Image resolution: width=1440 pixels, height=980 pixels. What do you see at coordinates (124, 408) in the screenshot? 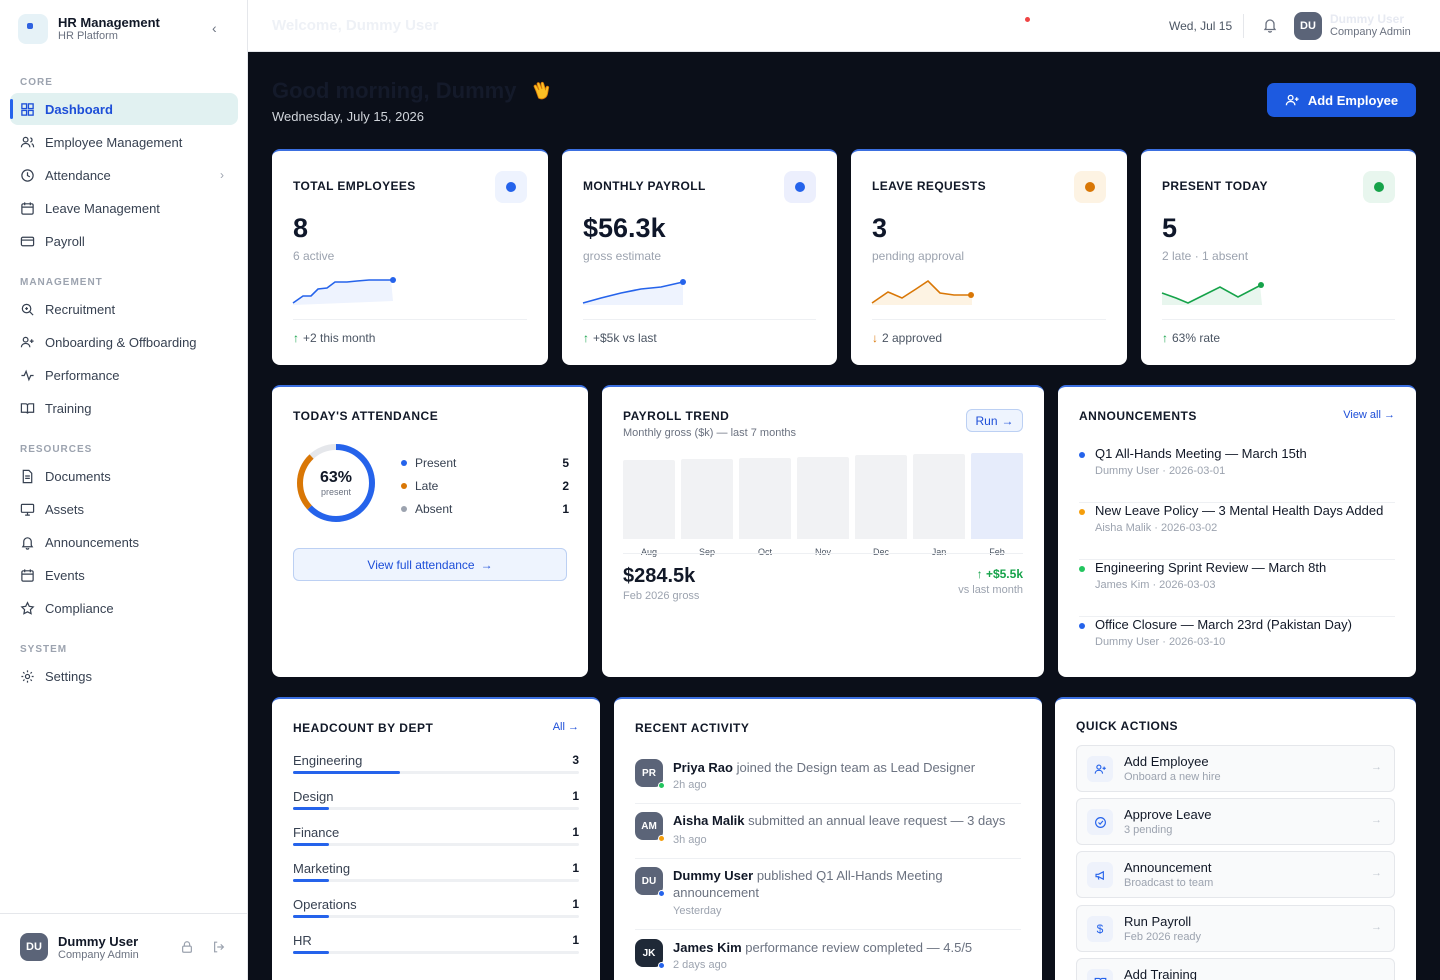
I see `sidebar-item-training: Training` at bounding box center [124, 408].